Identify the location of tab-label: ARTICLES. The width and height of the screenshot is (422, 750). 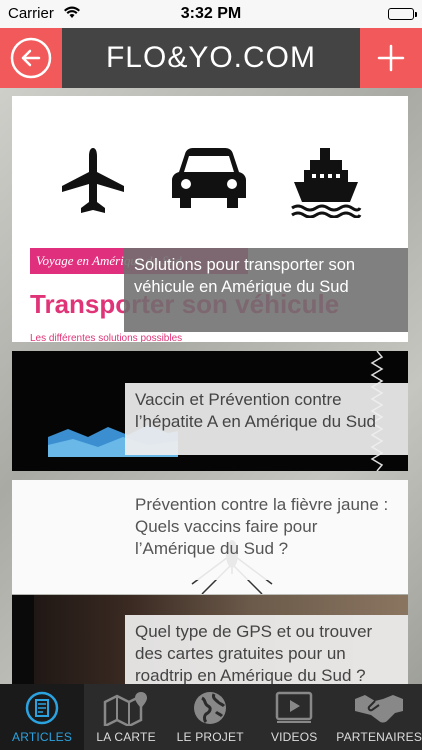
(42, 737).